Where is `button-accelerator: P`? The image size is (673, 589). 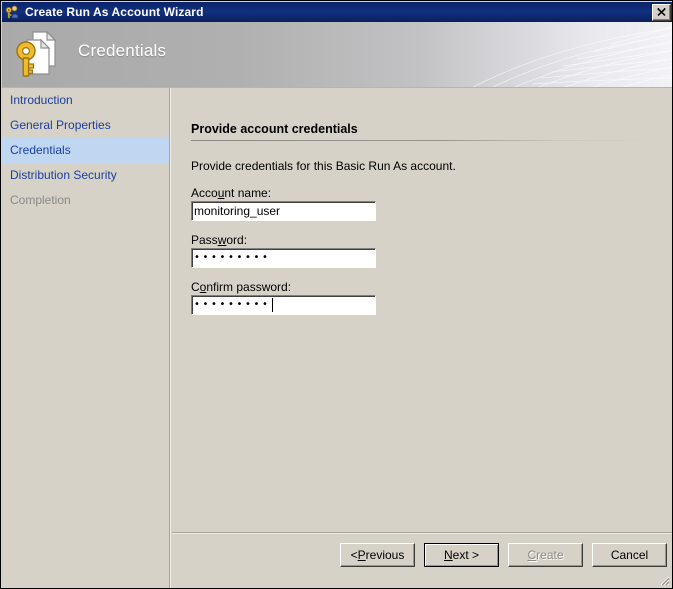 button-accelerator: P is located at coordinates (361, 555).